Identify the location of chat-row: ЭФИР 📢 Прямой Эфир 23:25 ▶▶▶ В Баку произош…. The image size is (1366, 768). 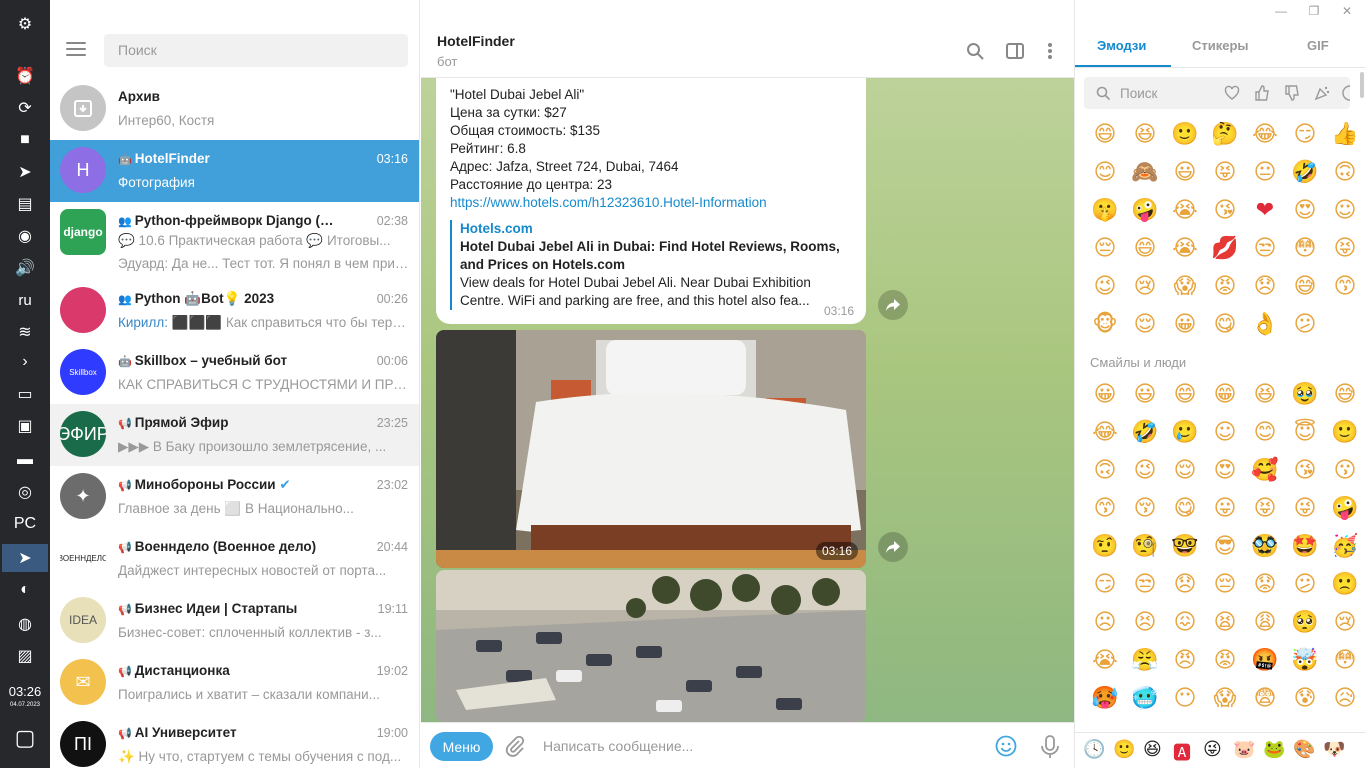
(234, 435).